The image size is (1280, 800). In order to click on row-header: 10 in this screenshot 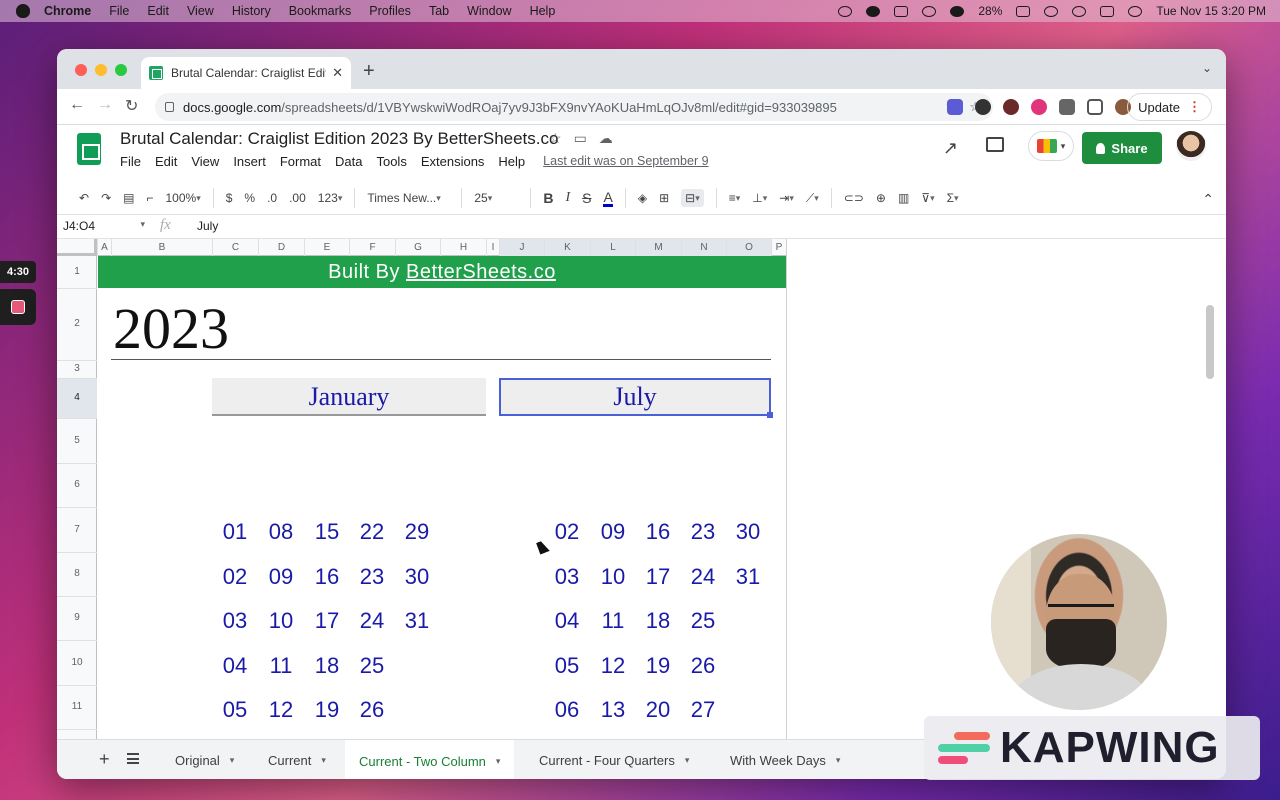, I will do `click(77, 662)`.